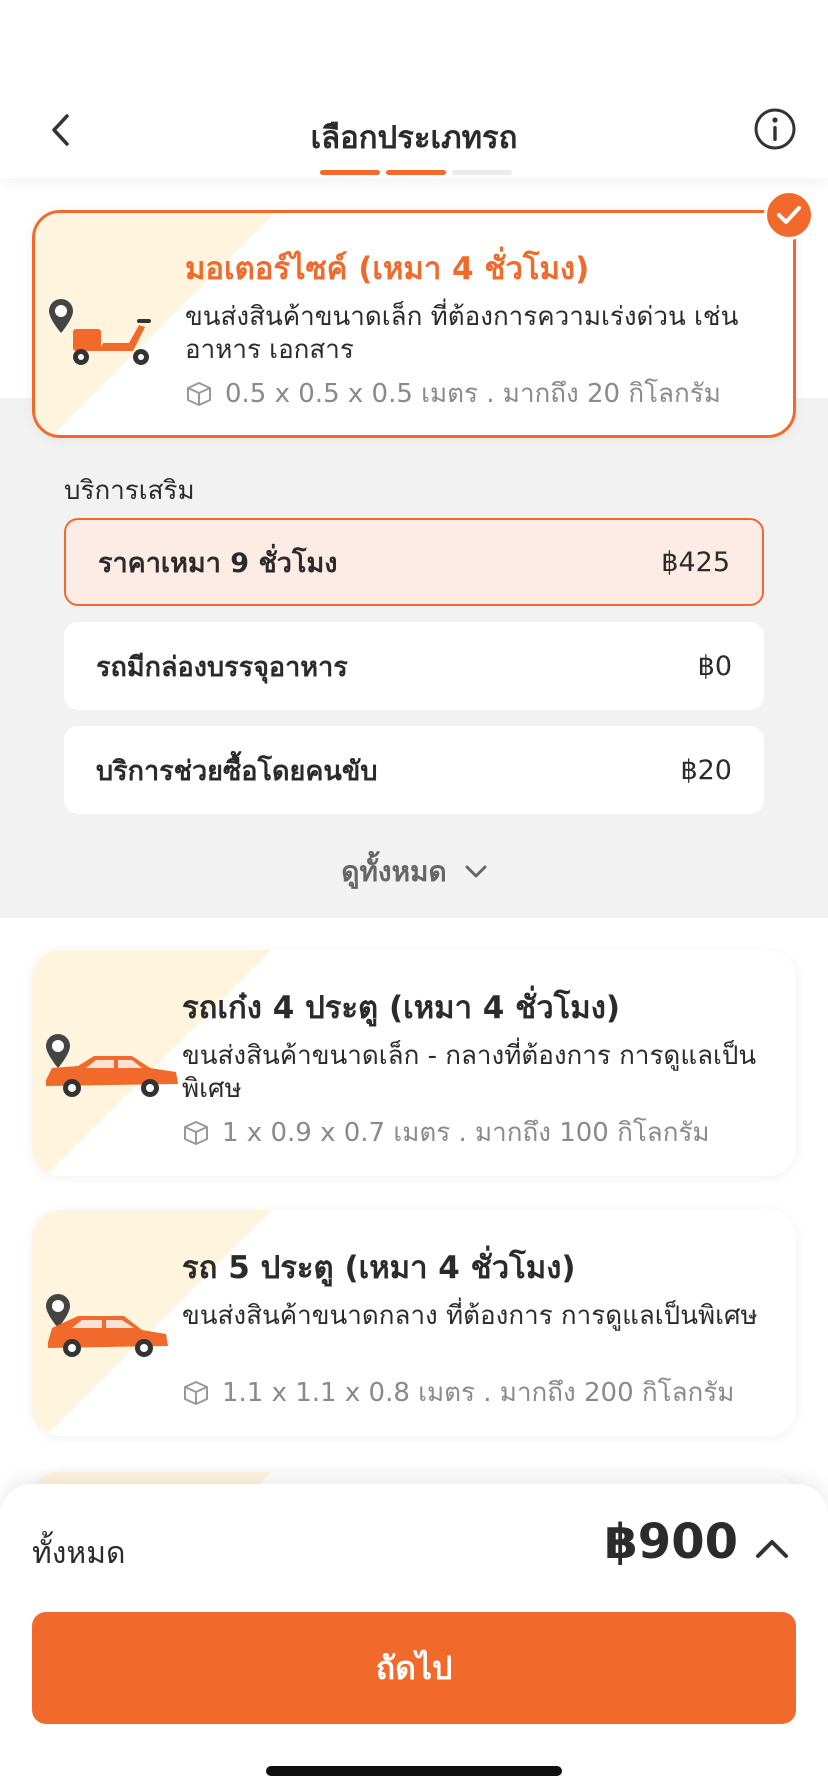 Image resolution: width=828 pixels, height=1792 pixels. What do you see at coordinates (414, 770) in the screenshot?
I see `extra-item: บริการช่วยซื้อโดยคนขับ ฿20` at bounding box center [414, 770].